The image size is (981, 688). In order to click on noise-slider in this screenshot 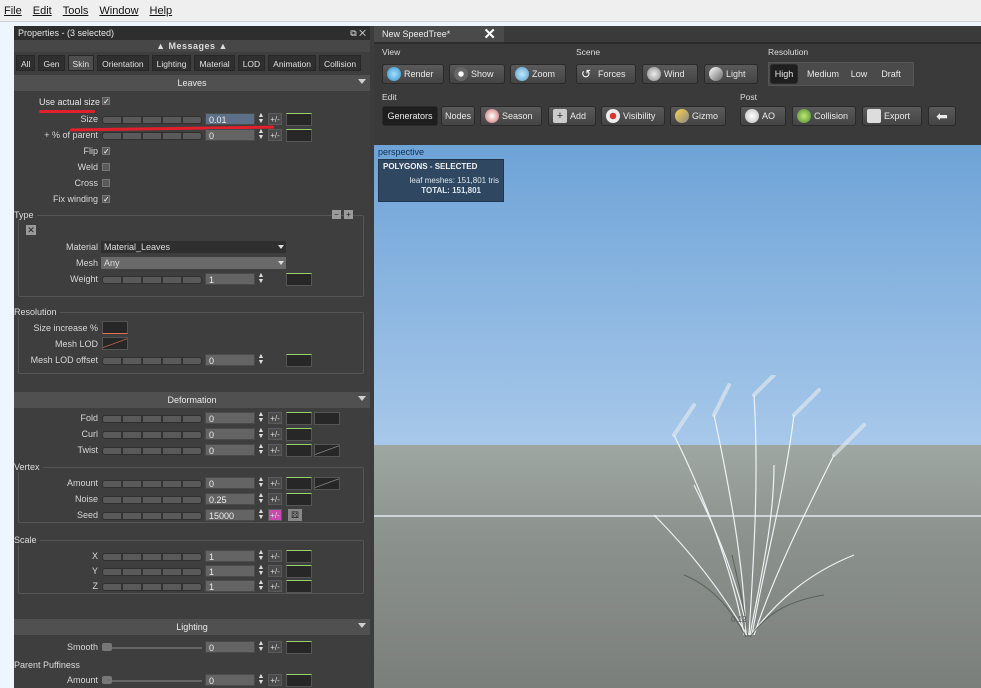, I will do `click(152, 500)`.